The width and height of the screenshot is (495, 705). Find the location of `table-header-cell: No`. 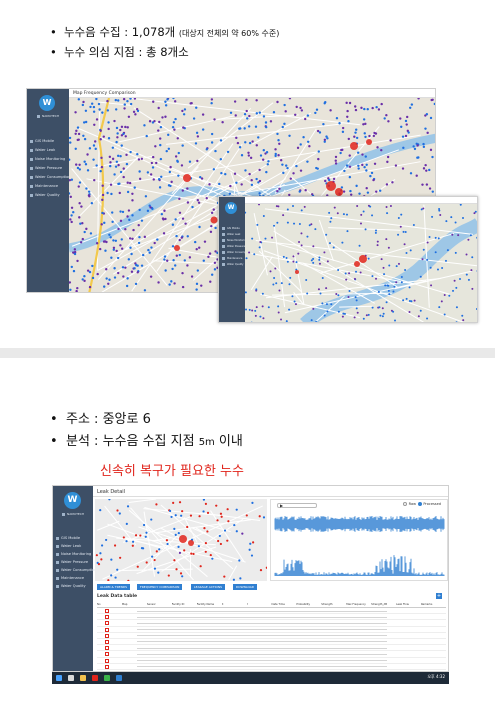

table-header-cell: No is located at coordinates (109, 604).